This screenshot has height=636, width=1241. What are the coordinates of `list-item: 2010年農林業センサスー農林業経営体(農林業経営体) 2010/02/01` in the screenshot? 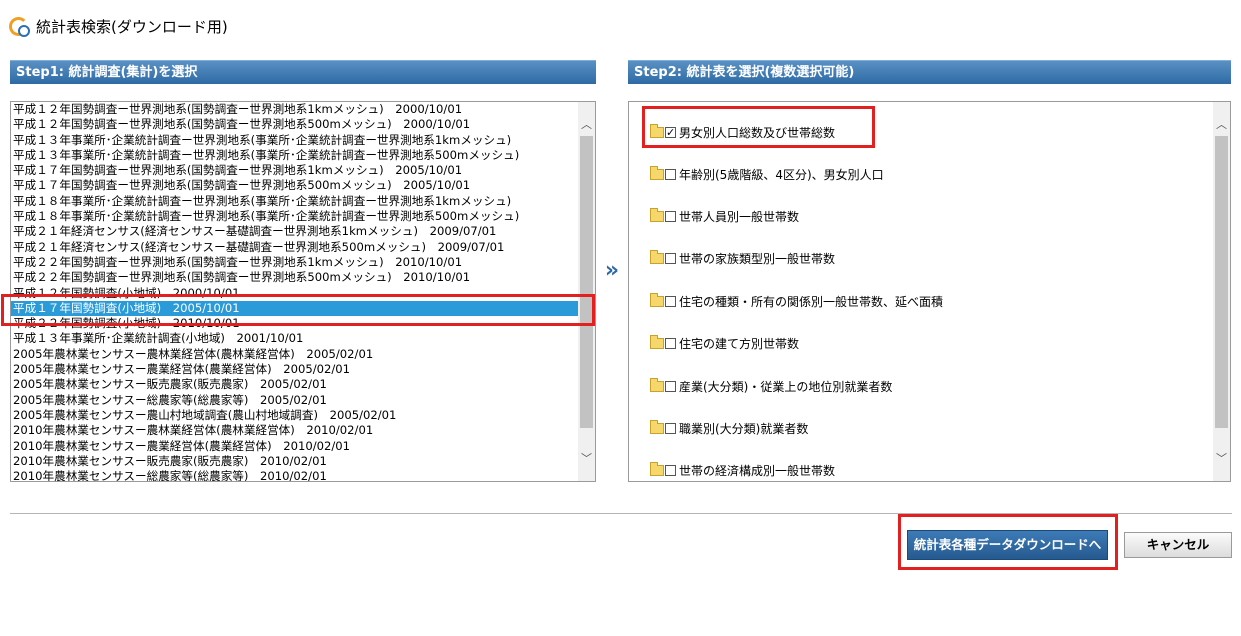 It's located at (294, 430).